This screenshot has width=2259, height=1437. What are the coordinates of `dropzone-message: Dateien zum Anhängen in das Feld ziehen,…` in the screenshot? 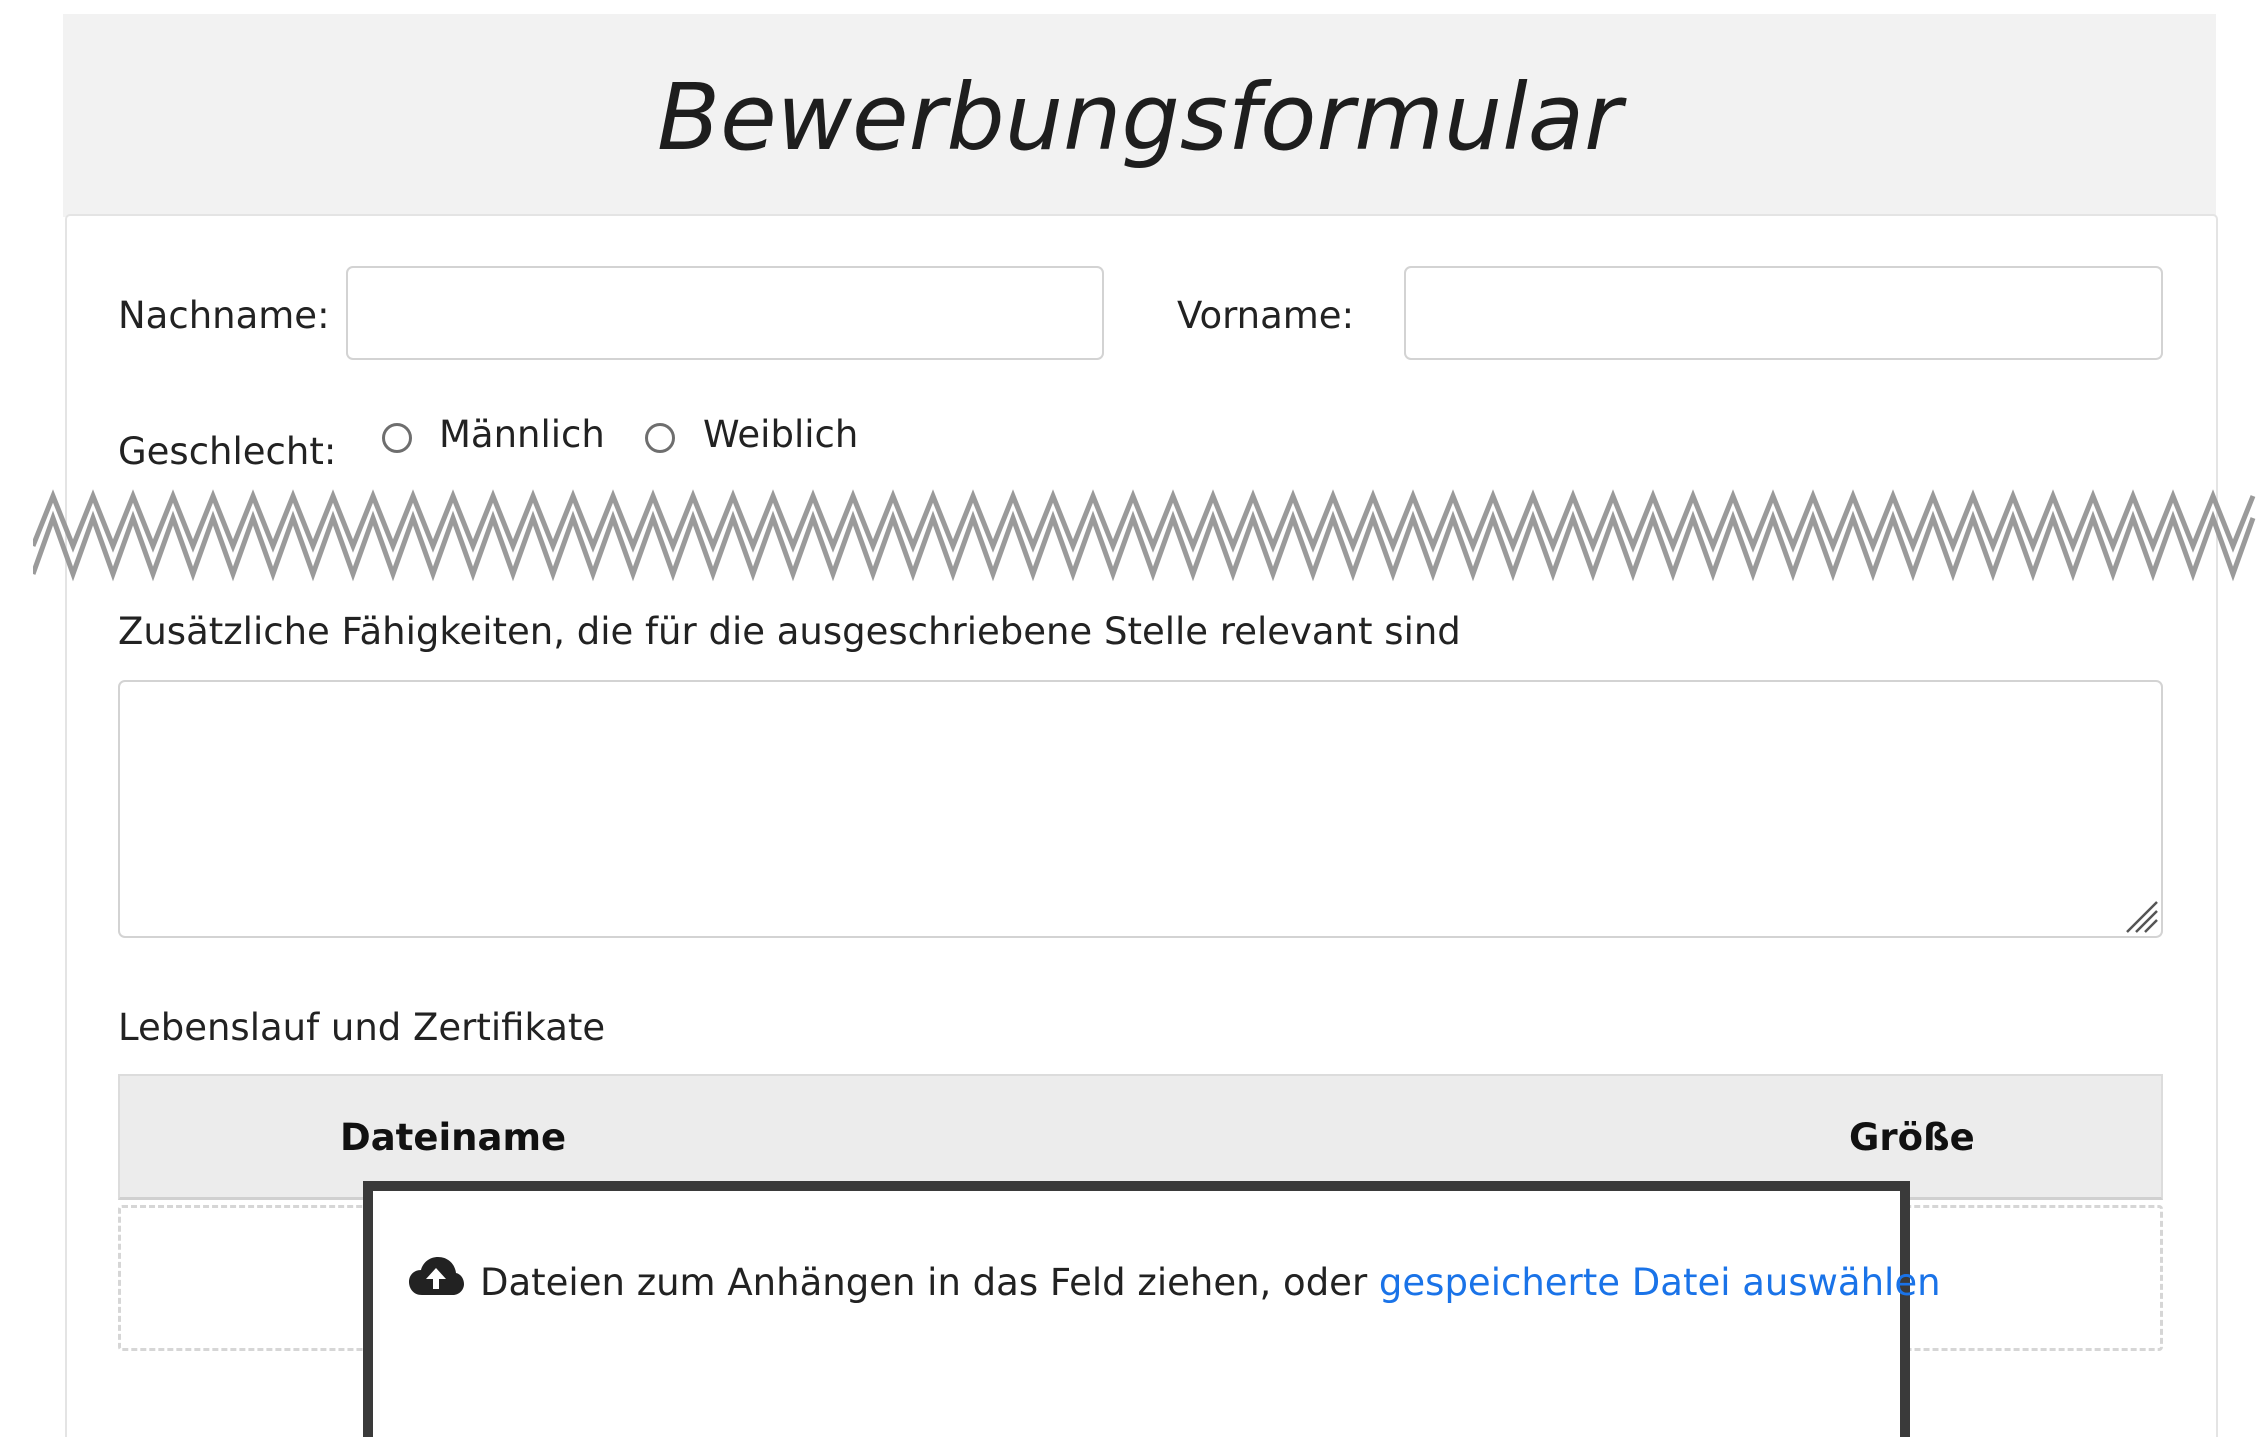 It's located at (1174, 1279).